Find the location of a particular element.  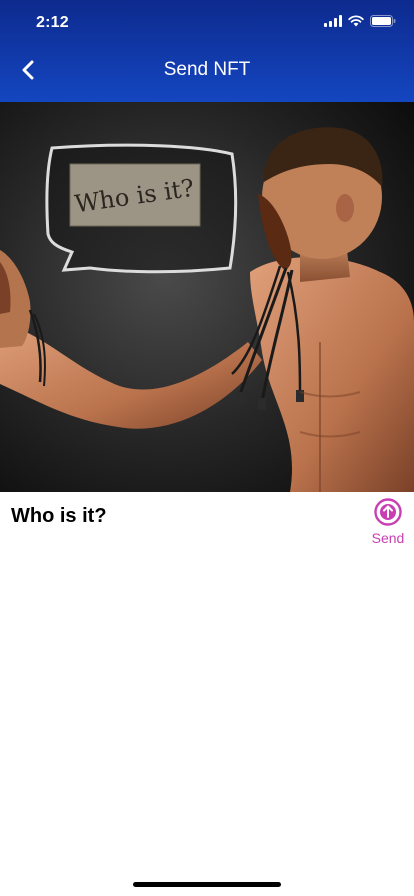

nft-title: Who is it? is located at coordinates (59, 516).